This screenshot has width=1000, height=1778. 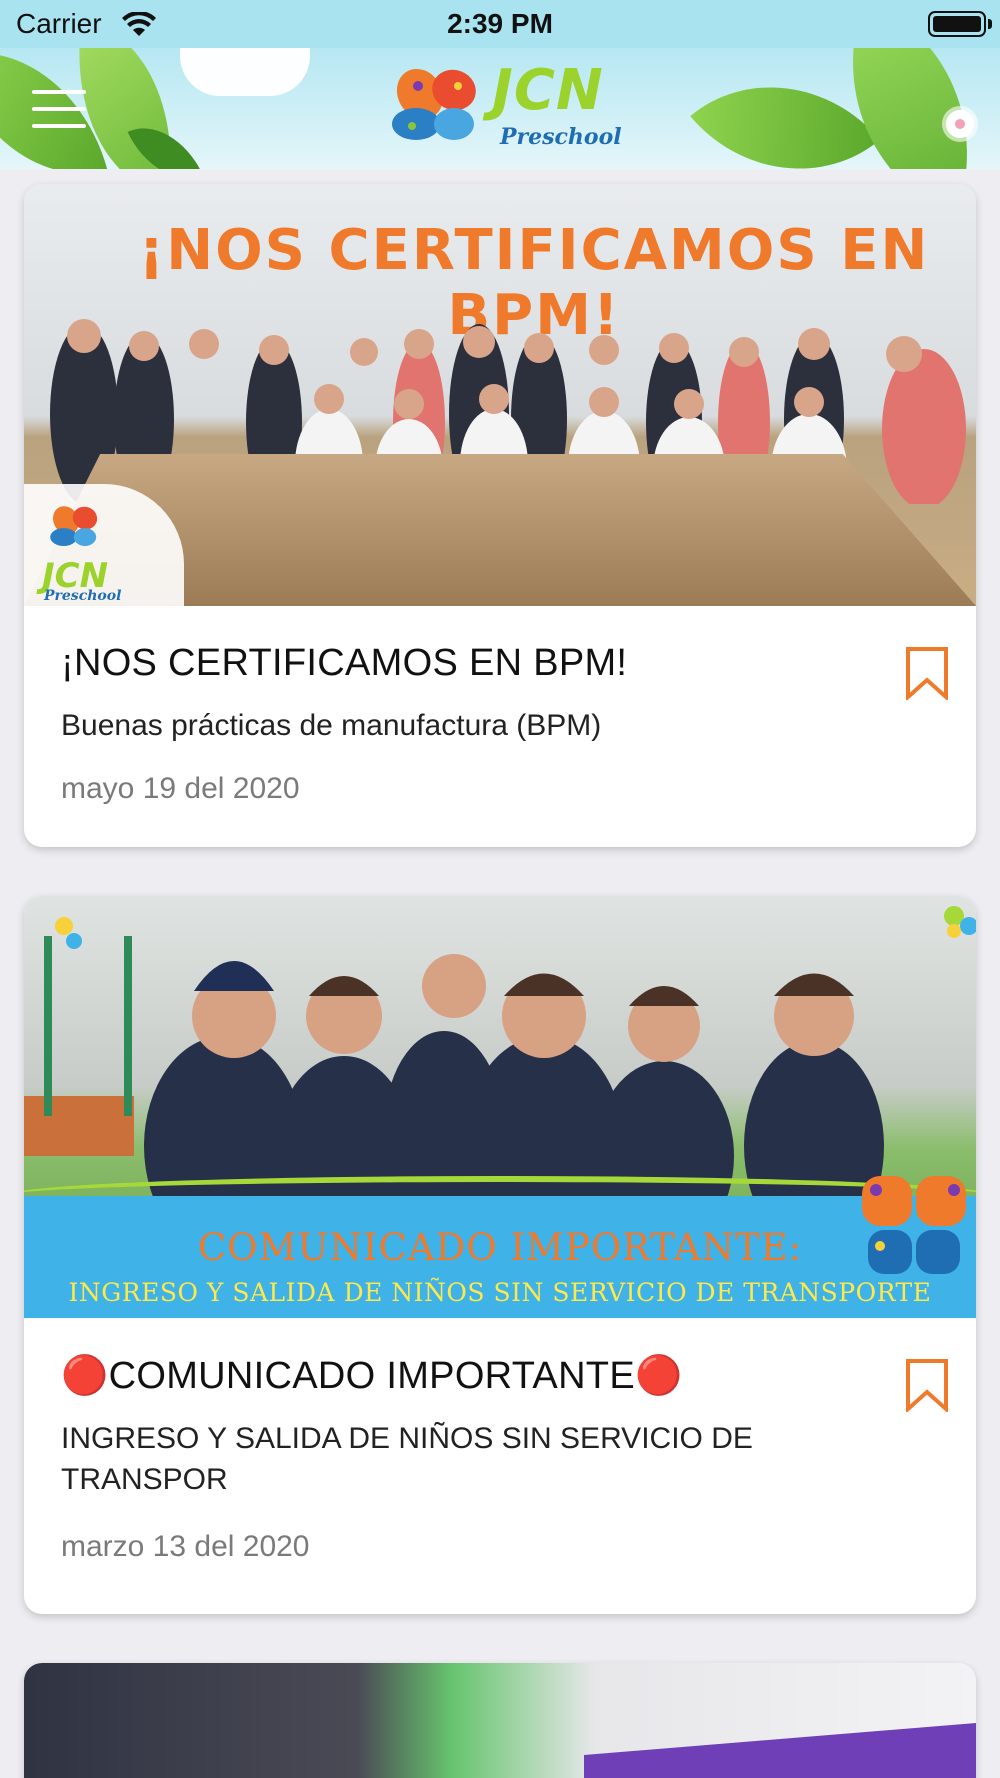 I want to click on hamburger-icon, so click(x=59, y=110).